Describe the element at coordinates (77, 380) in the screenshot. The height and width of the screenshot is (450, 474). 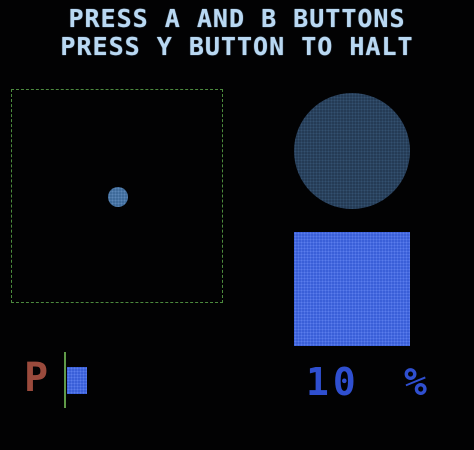
I see `gauge-fill-bar` at that location.